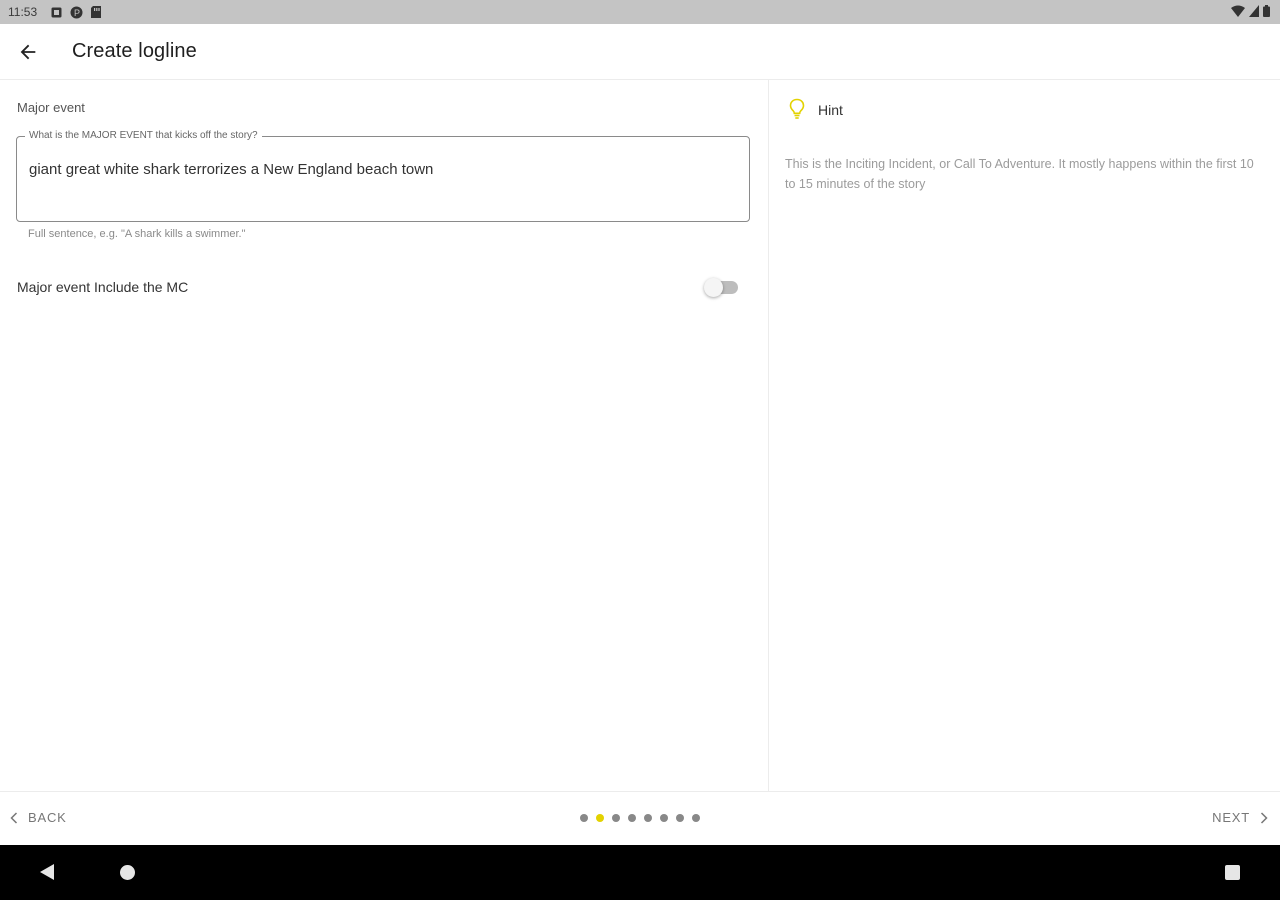 The image size is (1280, 900). I want to click on svg-text: P, so click(77, 13).